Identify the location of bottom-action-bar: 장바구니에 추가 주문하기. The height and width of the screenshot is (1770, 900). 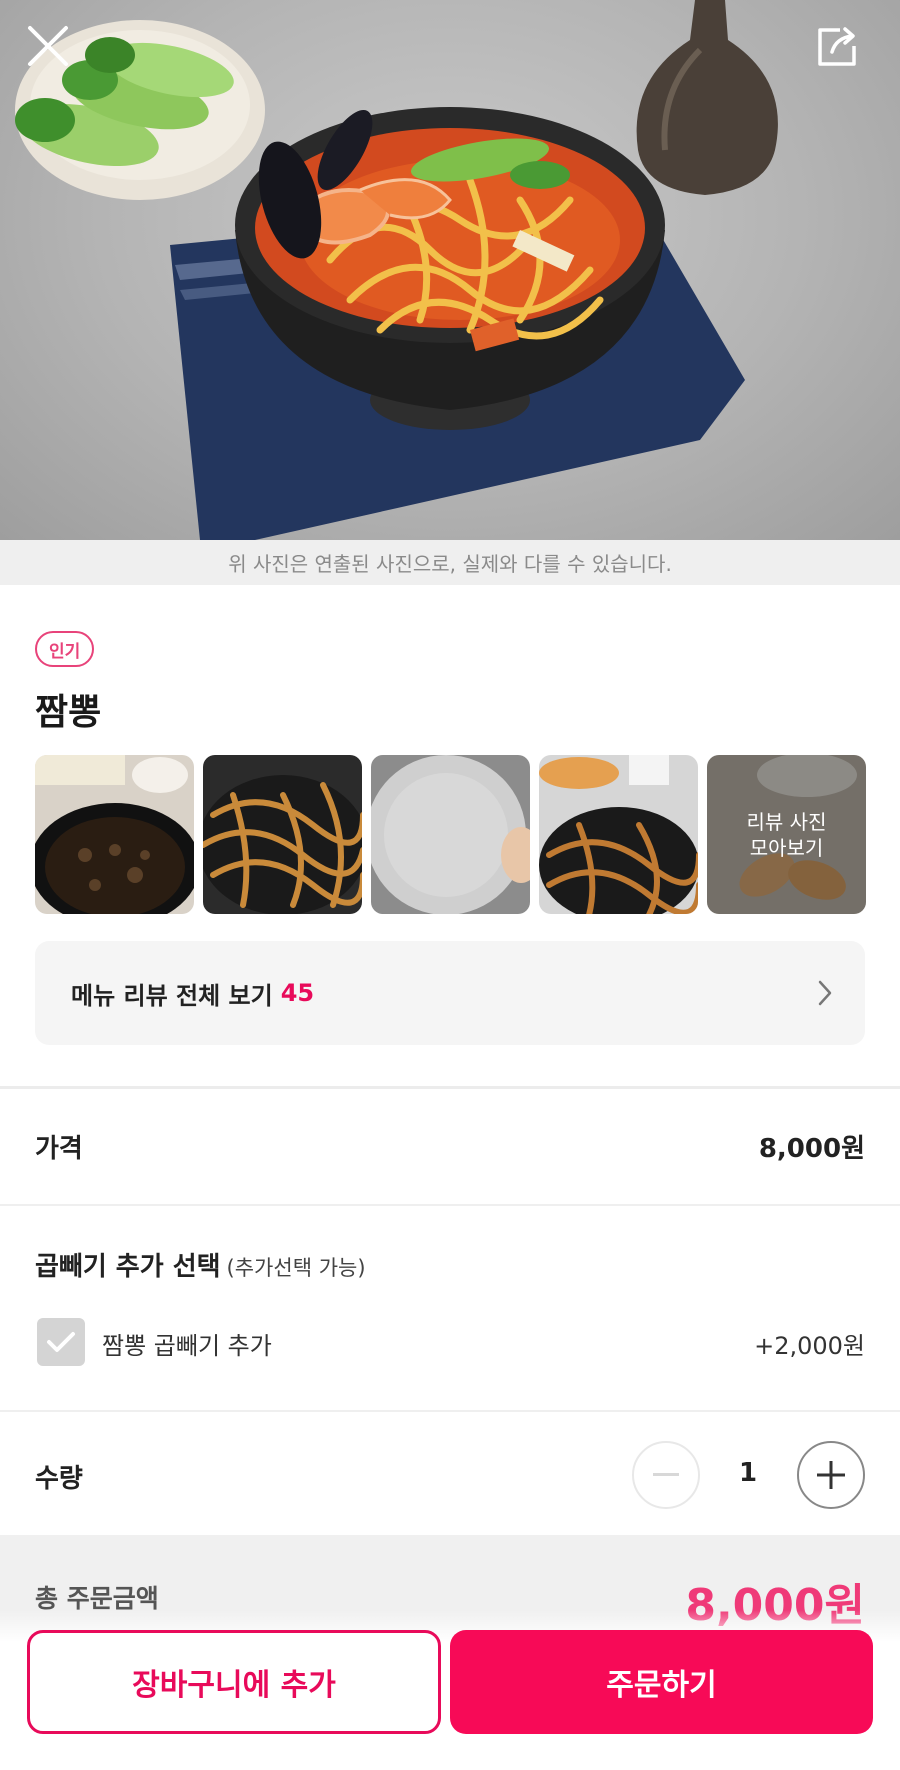
(450, 1690).